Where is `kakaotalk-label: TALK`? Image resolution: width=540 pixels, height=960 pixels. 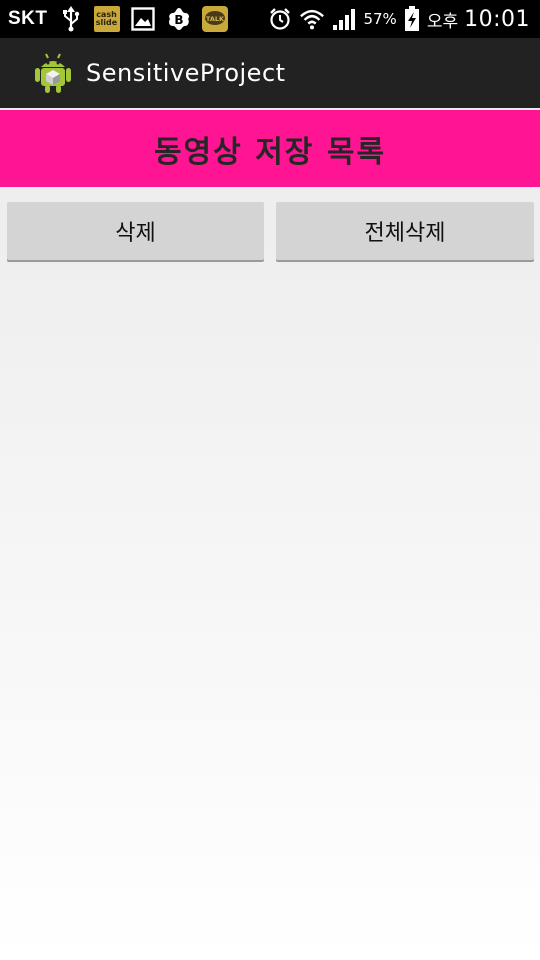
kakaotalk-label: TALK is located at coordinates (214, 19).